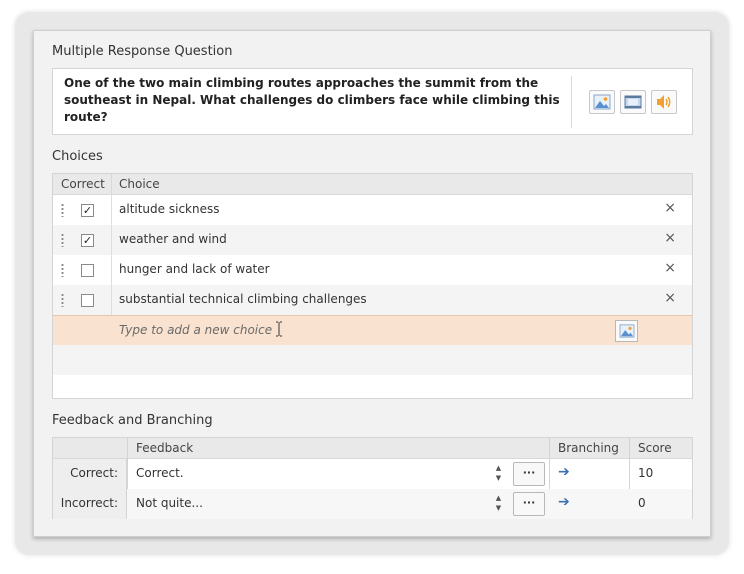 The image size is (744, 574). What do you see at coordinates (642, 503) in the screenshot?
I see `score-input: 0` at bounding box center [642, 503].